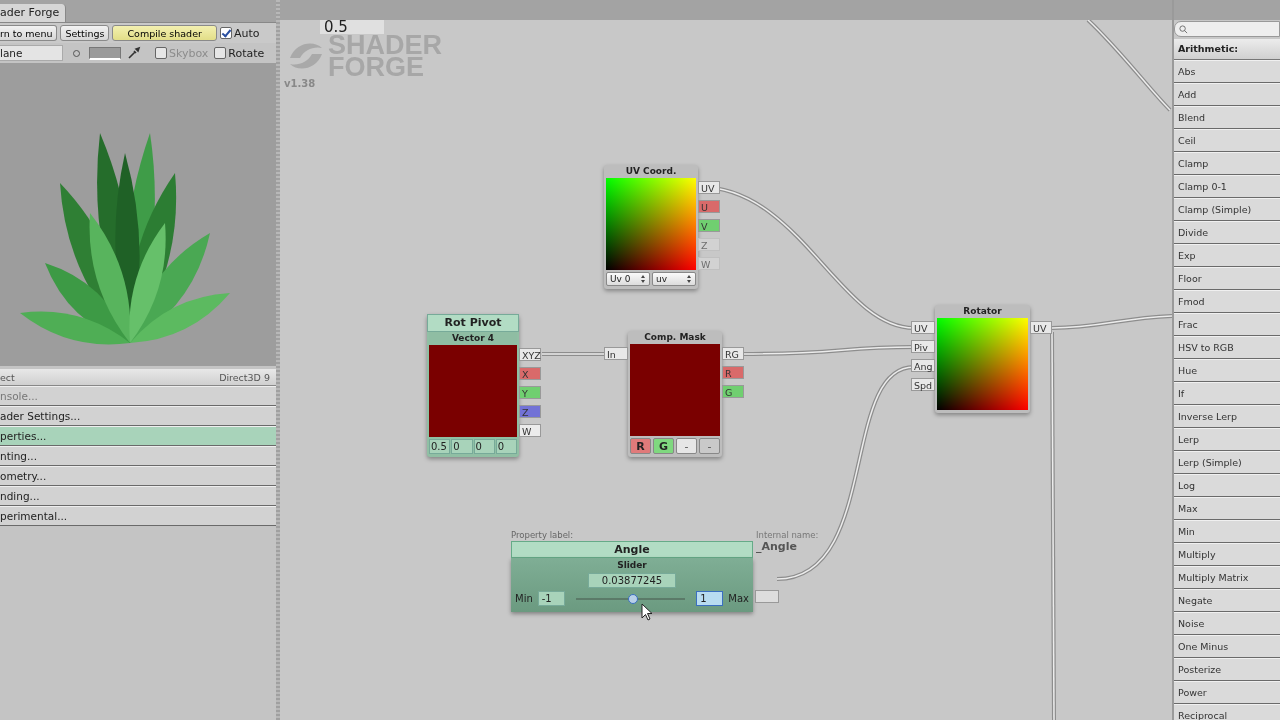 The image size is (1280, 720). What do you see at coordinates (543, 535) in the screenshot?
I see `caption: Property label:` at bounding box center [543, 535].